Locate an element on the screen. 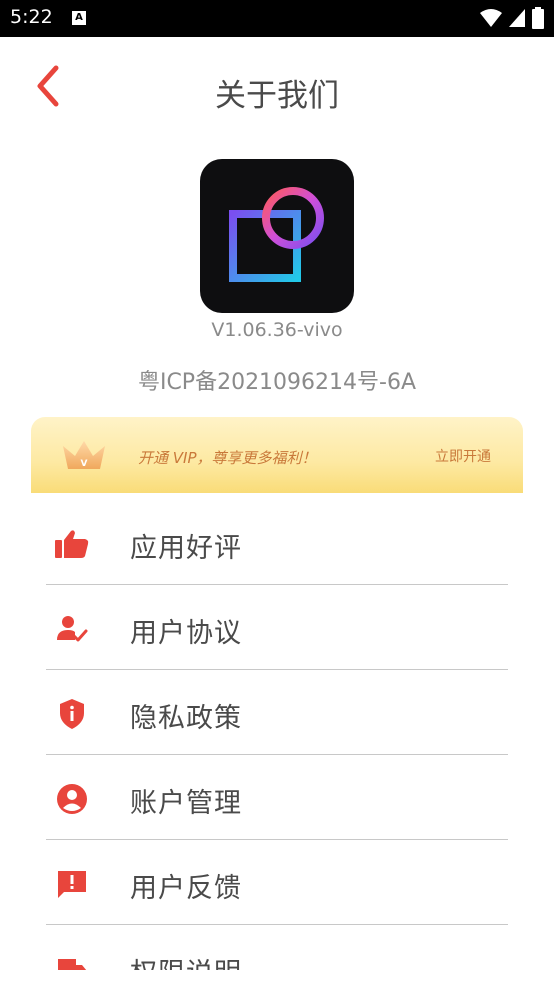 The image size is (554, 984). menu-item-feedback: 用户反馈 is located at coordinates (277, 882).